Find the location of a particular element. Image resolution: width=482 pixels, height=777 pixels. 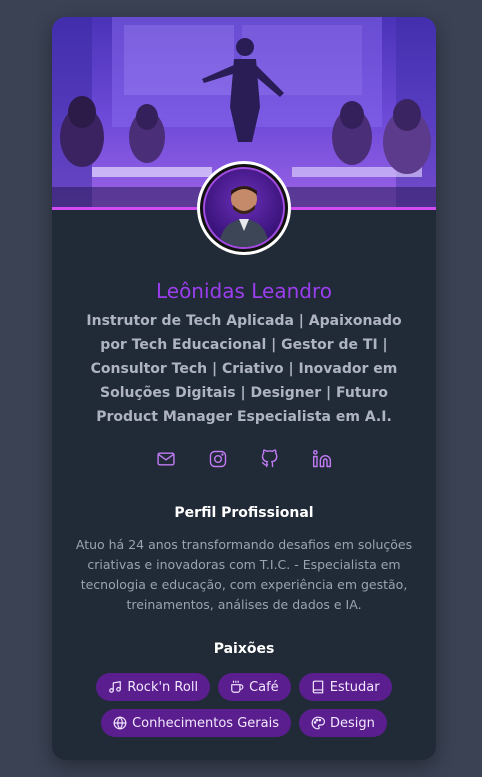

tag-conhecimentos-gerais: Conhecimentos Gerais is located at coordinates (196, 723).